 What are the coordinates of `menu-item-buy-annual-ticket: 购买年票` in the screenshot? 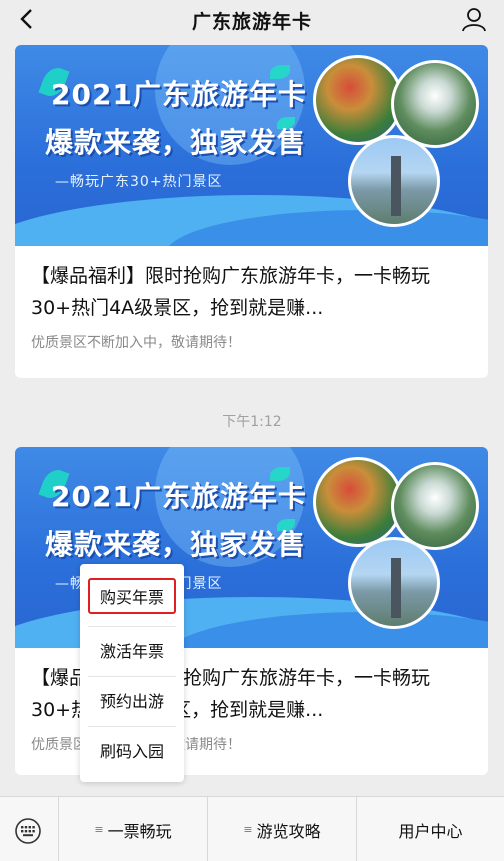 It's located at (132, 596).